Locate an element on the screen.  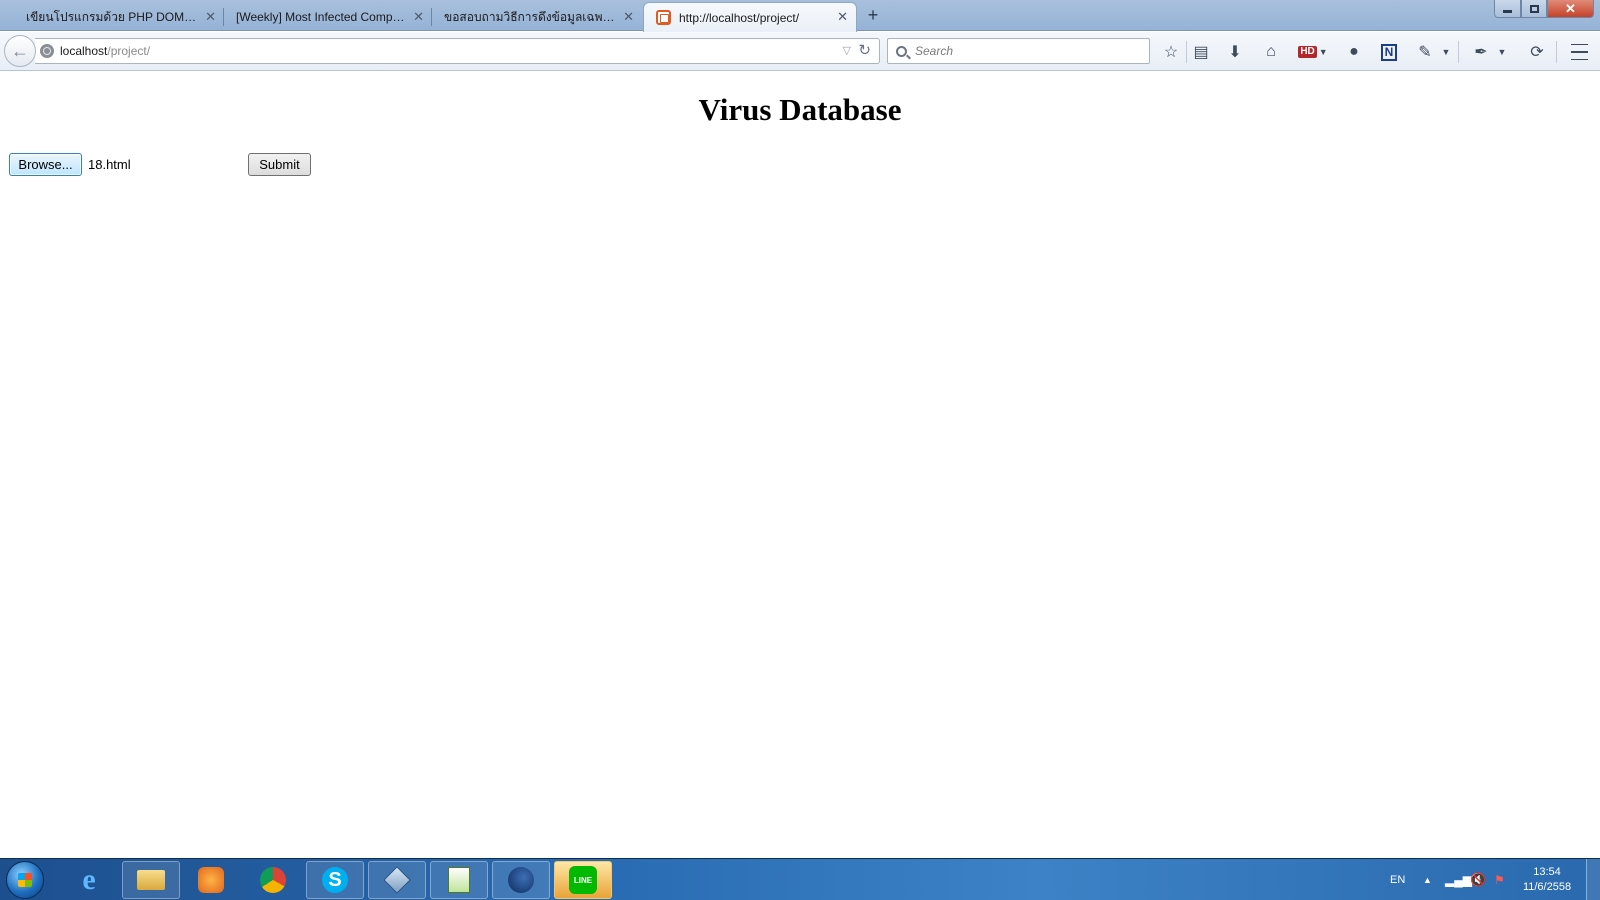
notepad-plus-plus-icon is located at coordinates (459, 880).